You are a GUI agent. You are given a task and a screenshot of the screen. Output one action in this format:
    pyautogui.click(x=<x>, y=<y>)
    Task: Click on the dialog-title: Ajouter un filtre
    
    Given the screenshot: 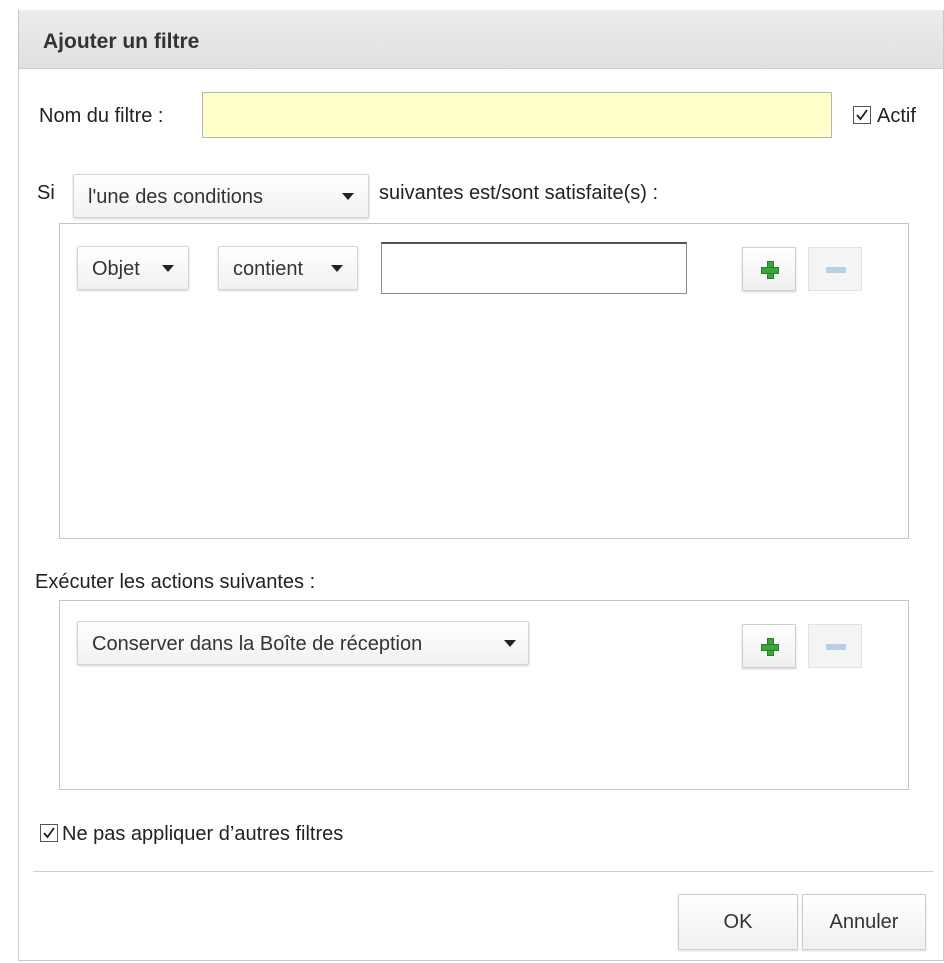 What is the action you would take?
    pyautogui.click(x=121, y=41)
    